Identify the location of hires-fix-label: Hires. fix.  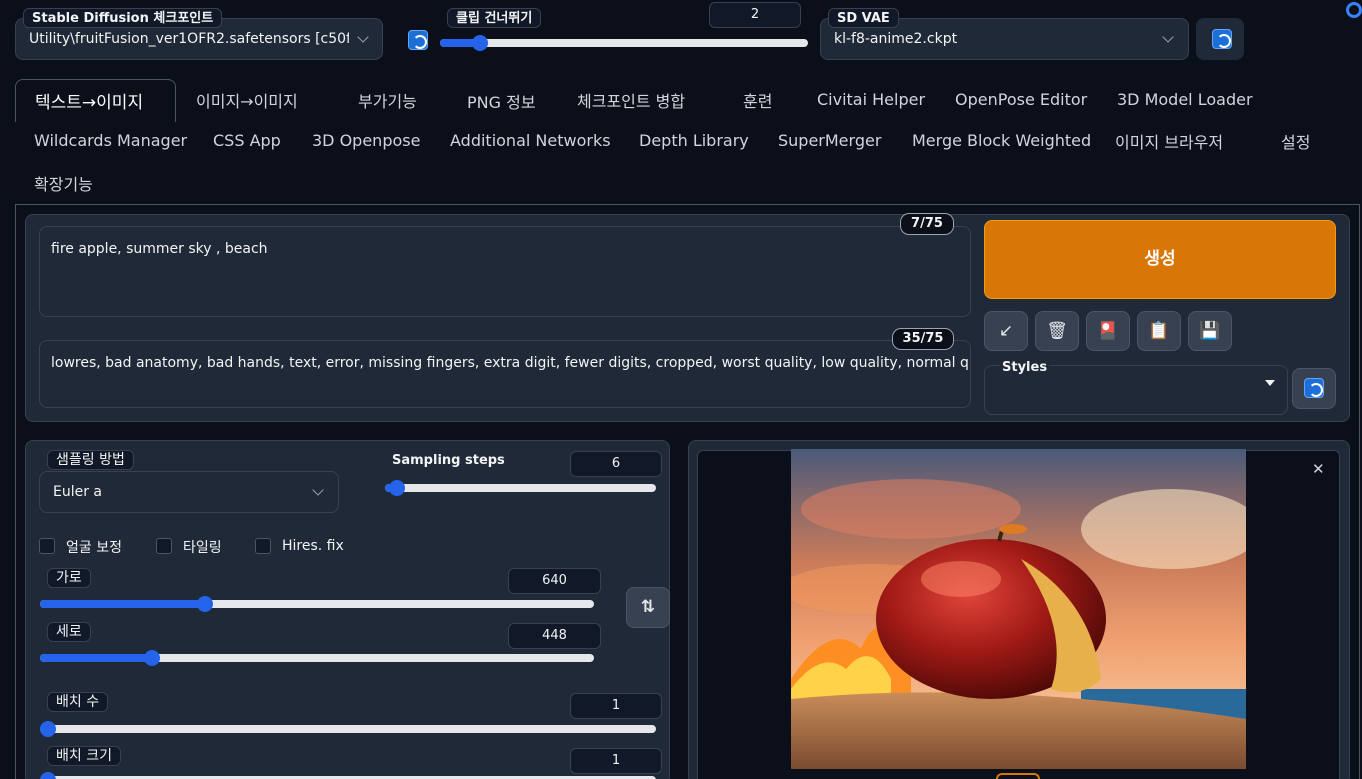
(313, 546).